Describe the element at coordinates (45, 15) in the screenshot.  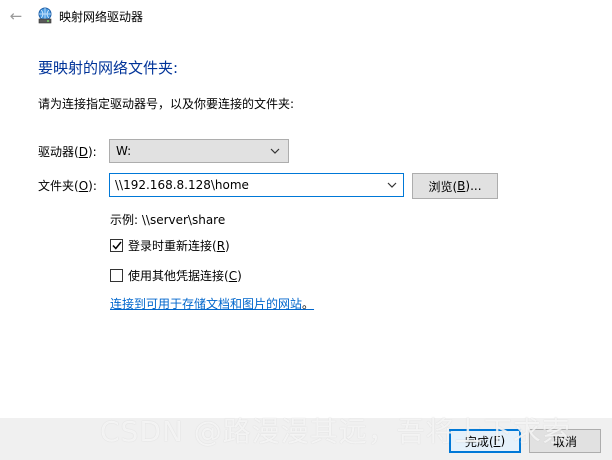
I see `network-drive-icon` at that location.